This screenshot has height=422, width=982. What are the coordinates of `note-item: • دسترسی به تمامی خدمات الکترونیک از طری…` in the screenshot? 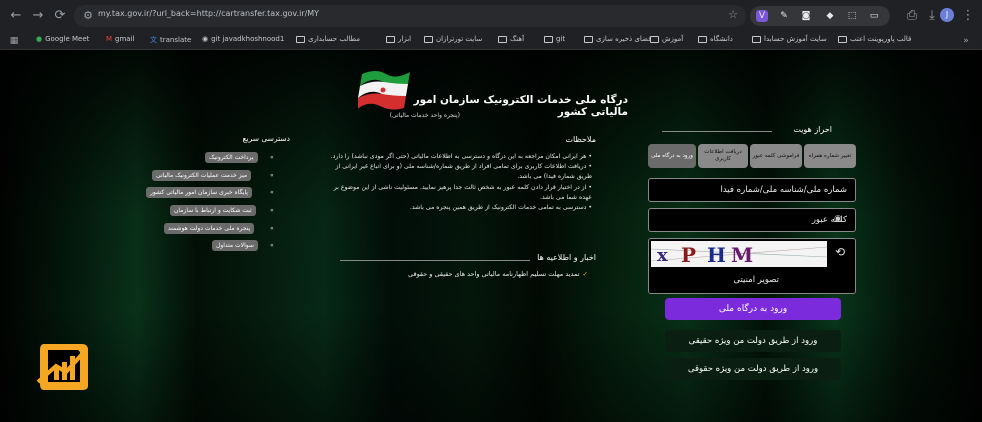 It's located at (500, 208).